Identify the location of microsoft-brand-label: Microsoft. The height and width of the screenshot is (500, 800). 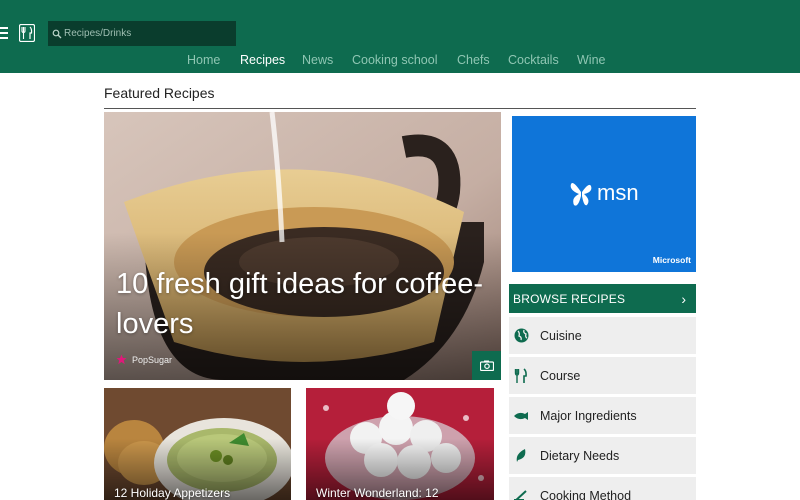
(671, 260).